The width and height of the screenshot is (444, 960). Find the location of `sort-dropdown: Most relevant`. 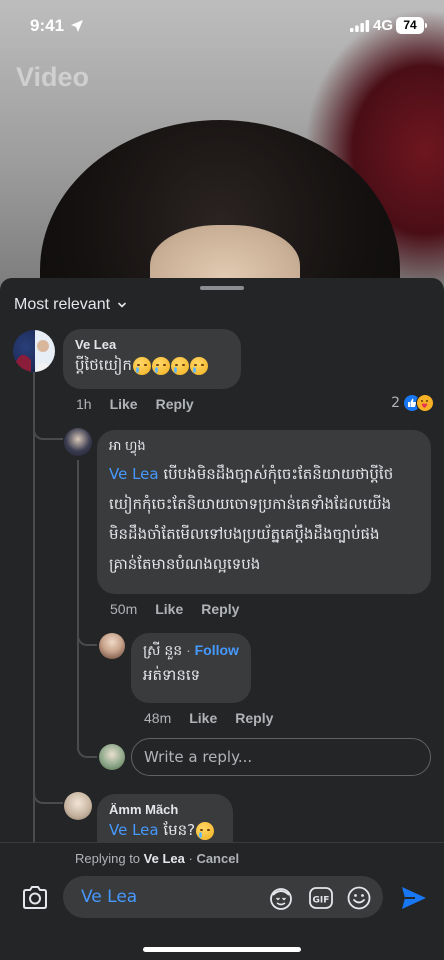

sort-dropdown: Most relevant is located at coordinates (70, 305).